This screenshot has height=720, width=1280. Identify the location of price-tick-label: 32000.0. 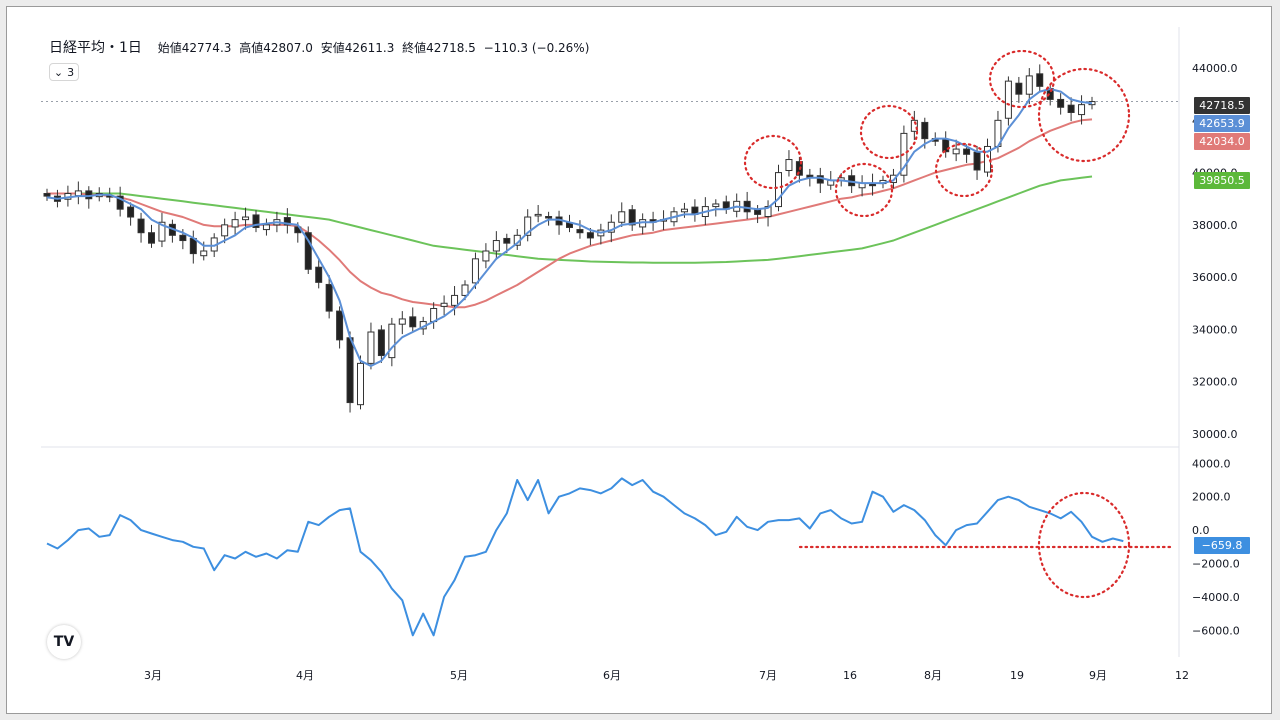
(1215, 382).